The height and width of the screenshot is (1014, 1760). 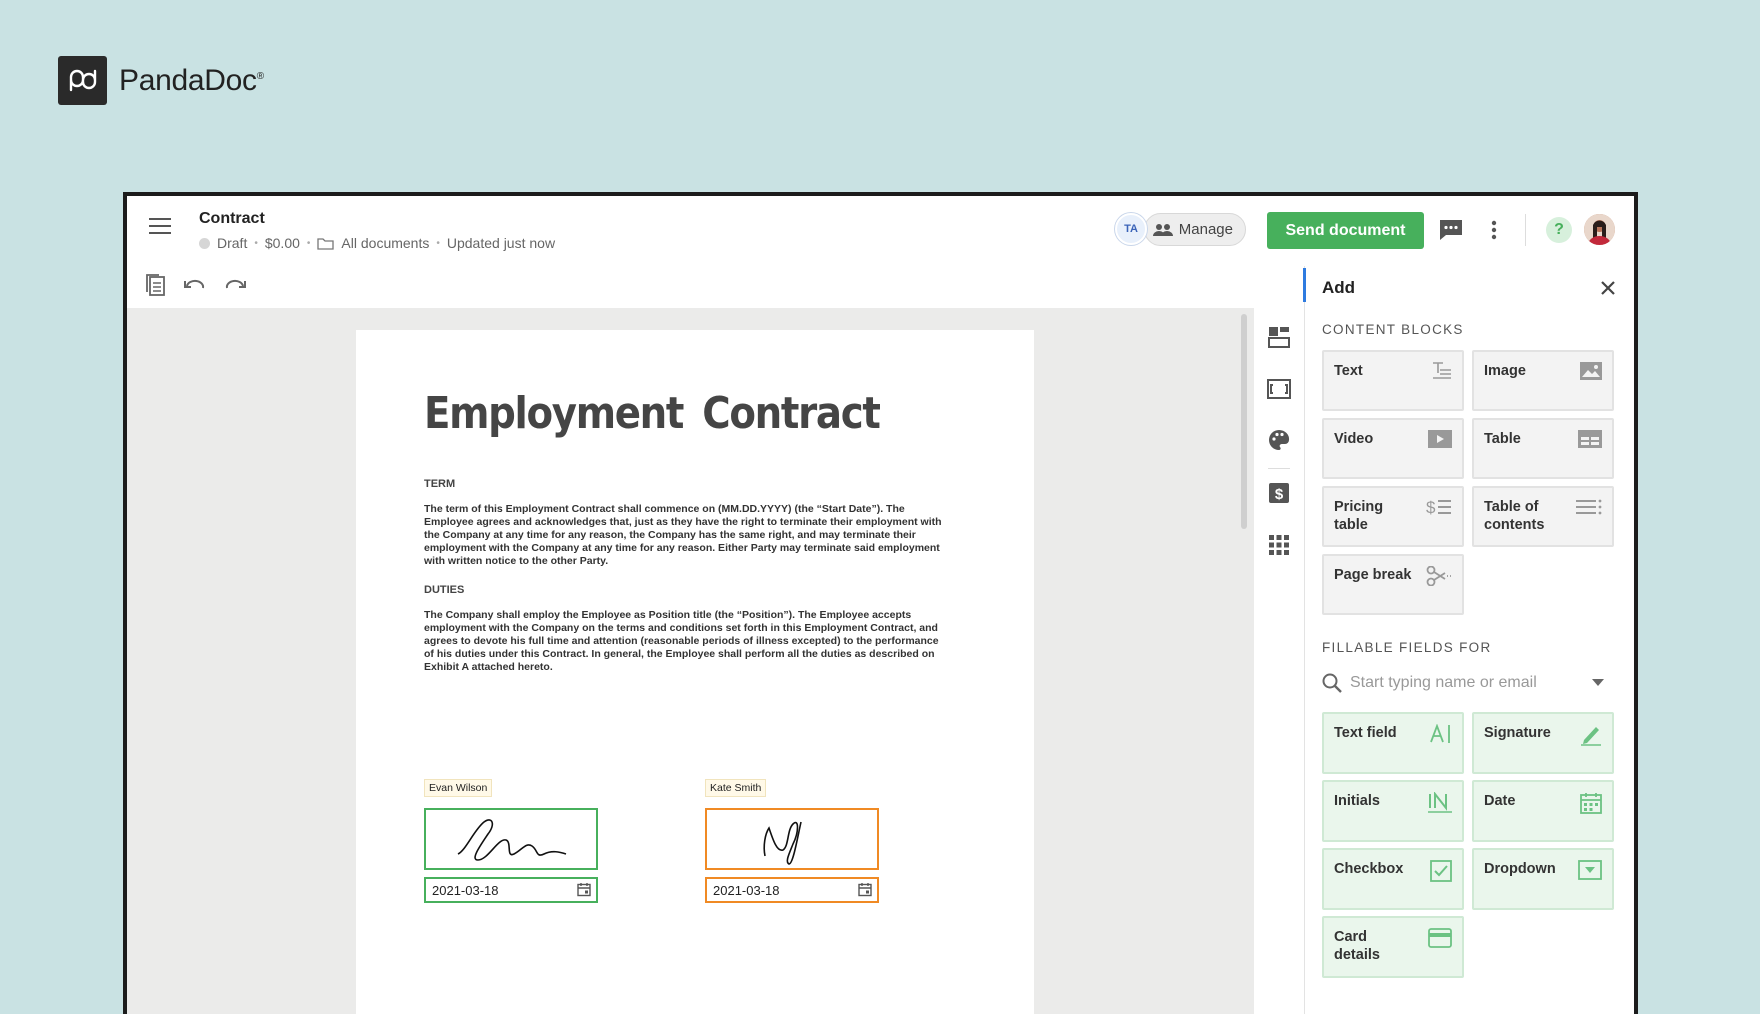 I want to click on manage-button: Manage, so click(x=1195, y=229).